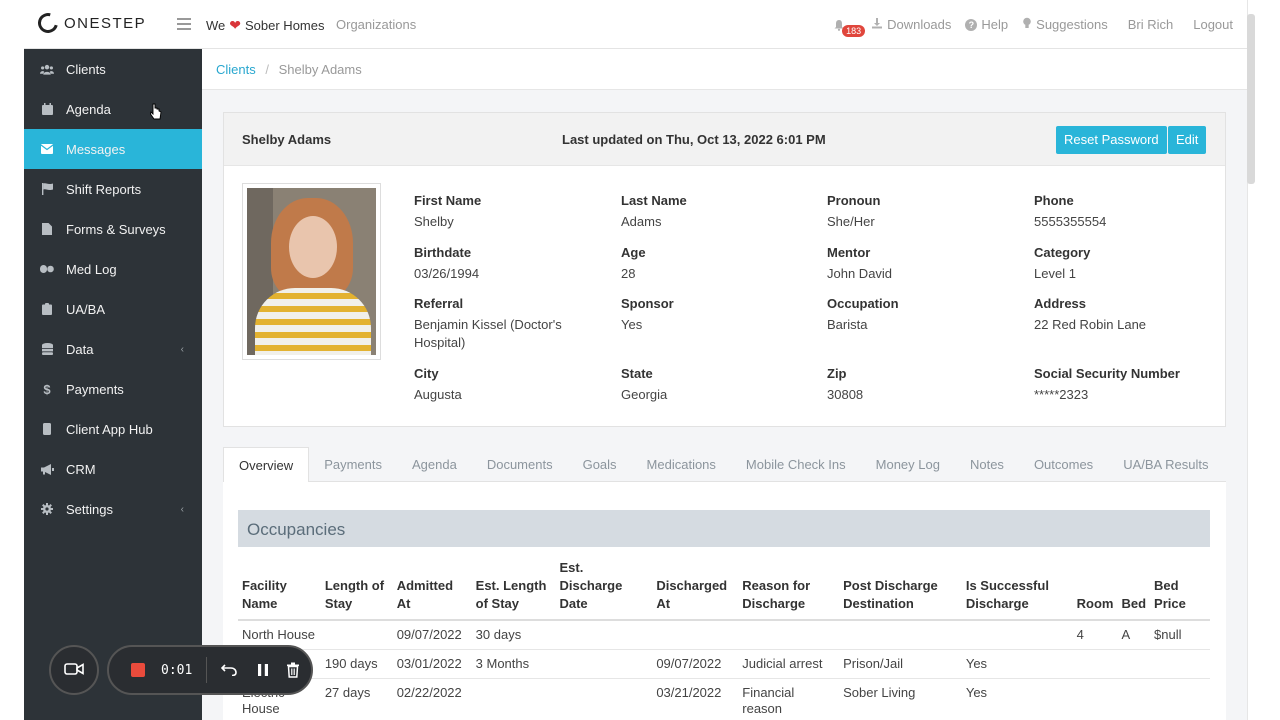 This screenshot has height=720, width=1280. I want to click on table-cell: 03/21/2022, so click(695, 699).